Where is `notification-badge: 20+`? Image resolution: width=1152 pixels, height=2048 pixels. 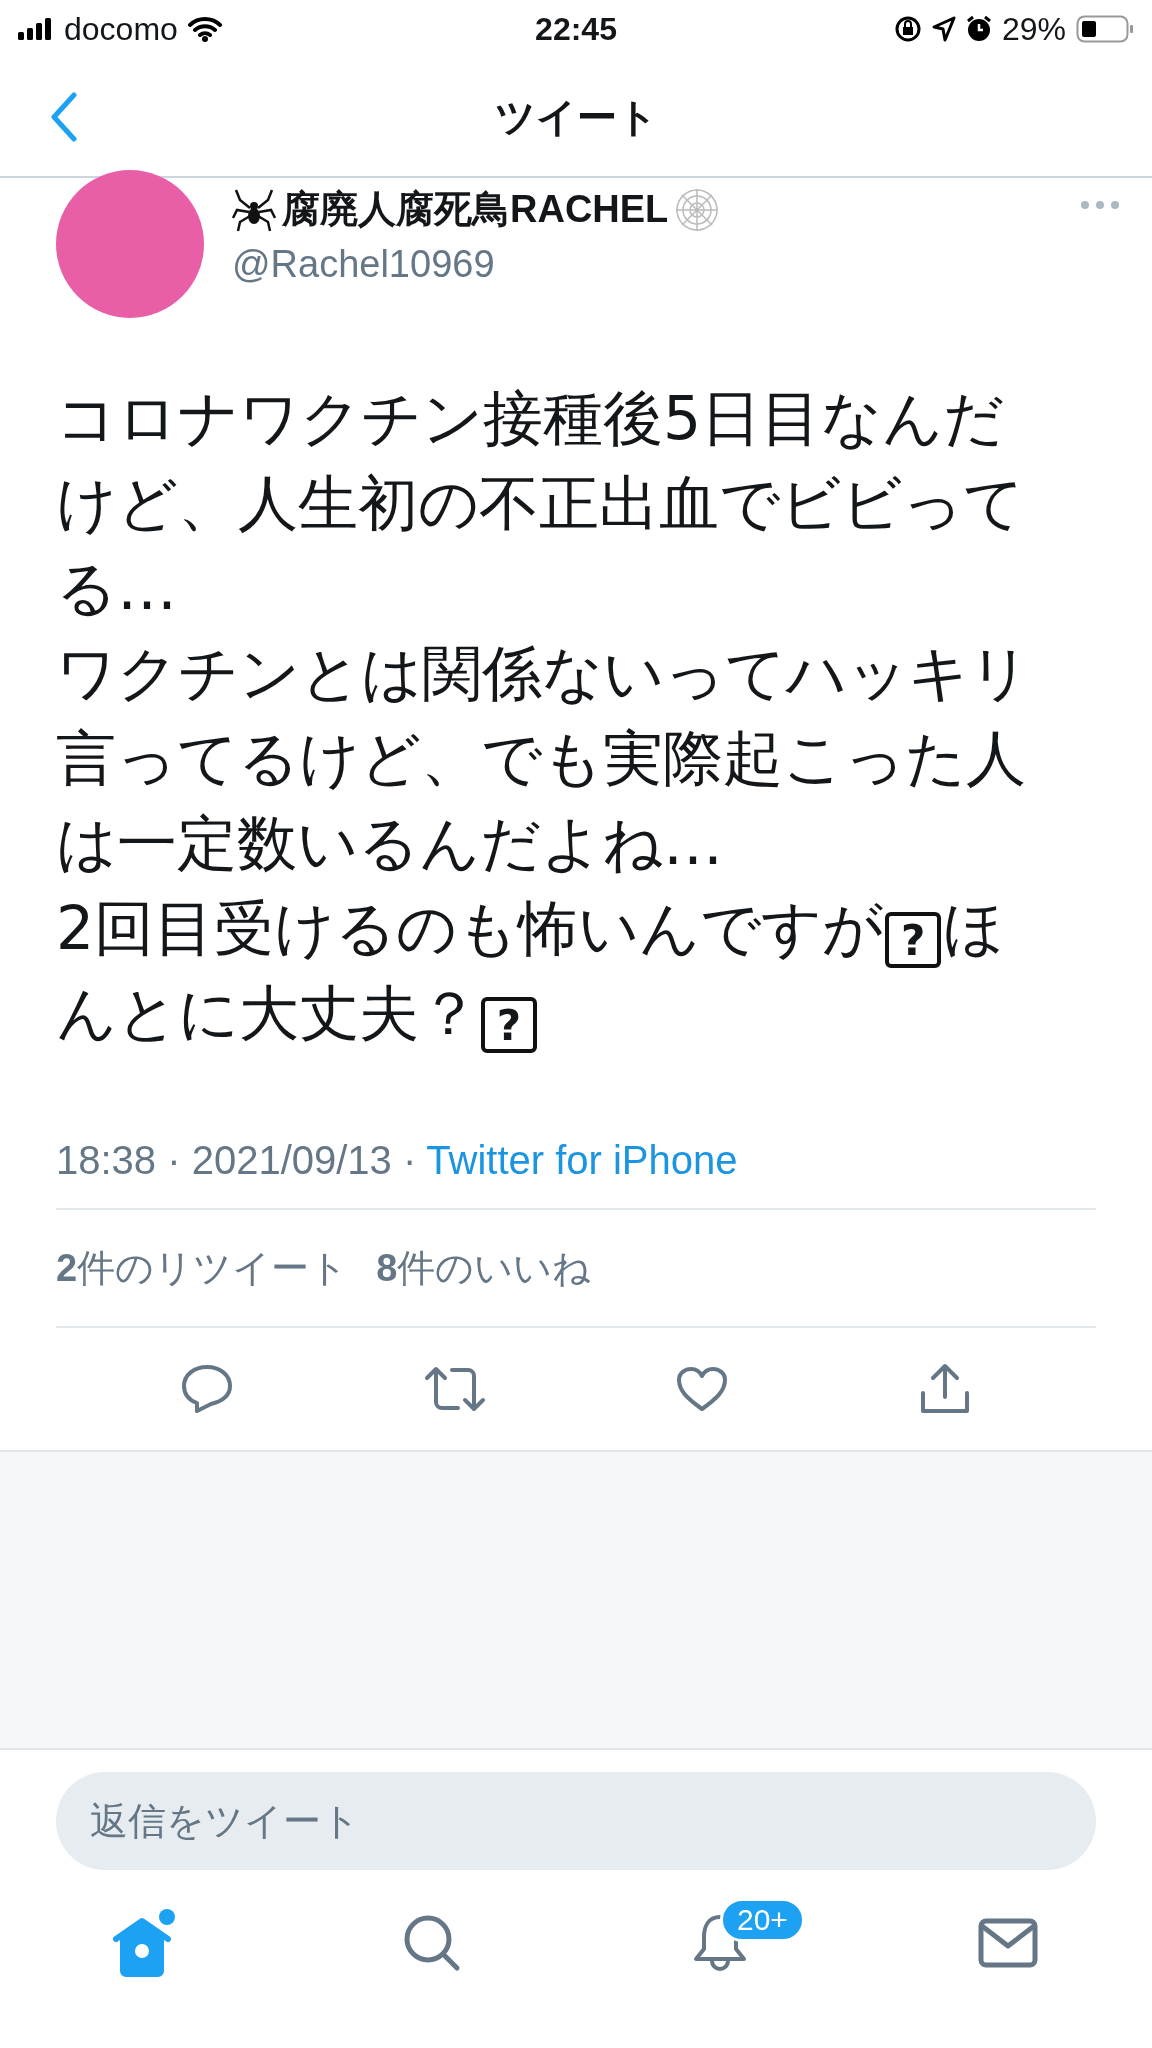 notification-badge: 20+ is located at coordinates (762, 1920).